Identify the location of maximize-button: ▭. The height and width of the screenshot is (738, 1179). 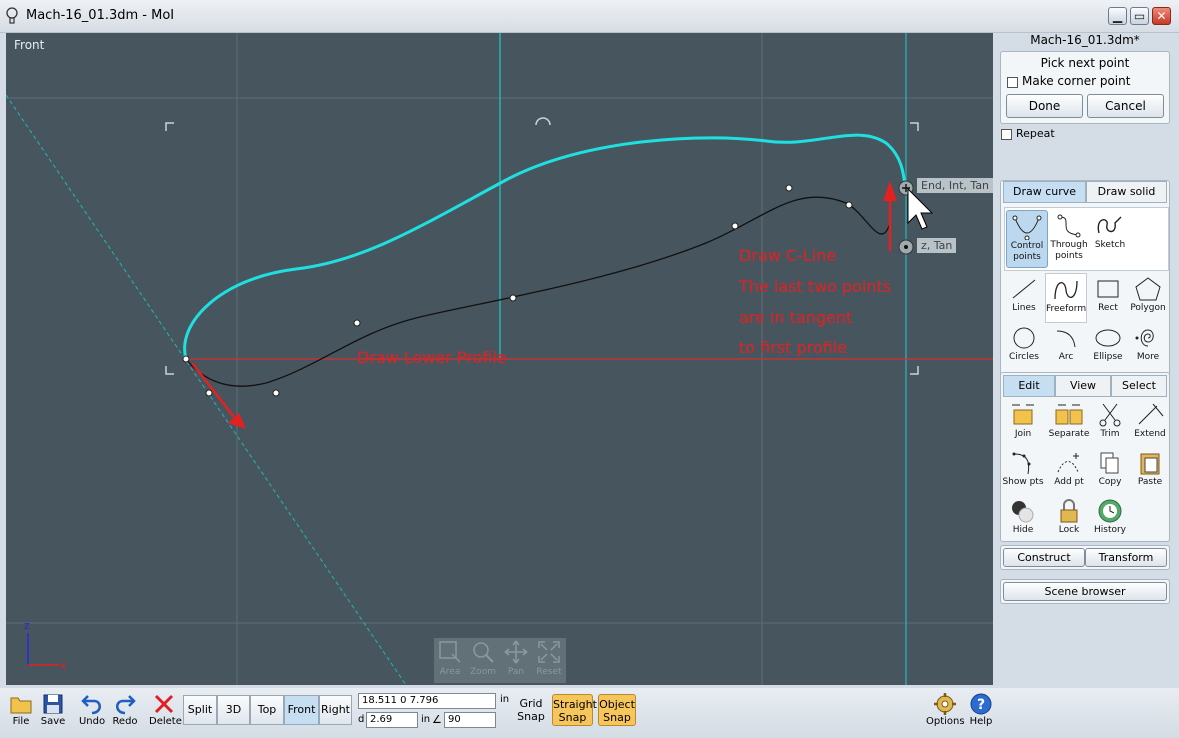
(1139, 16).